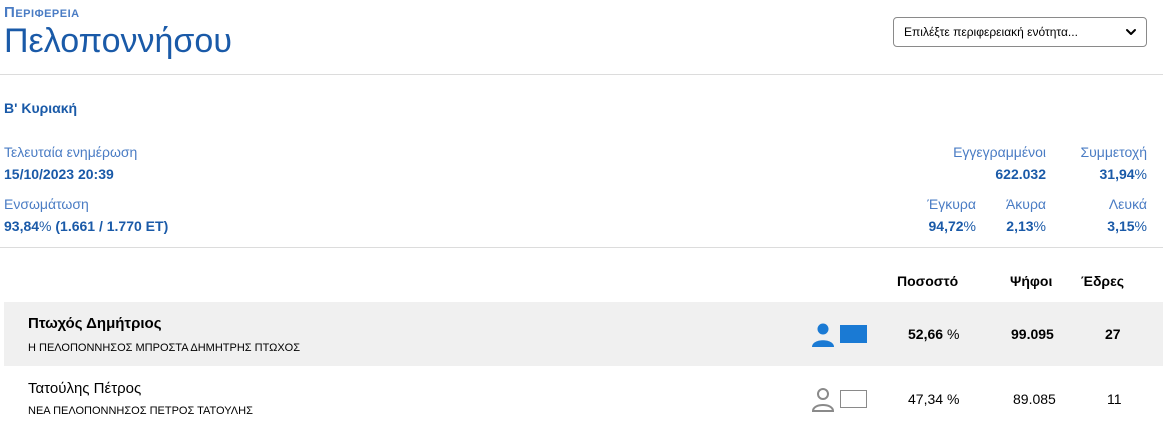 The width and height of the screenshot is (1163, 433). What do you see at coordinates (42, 12) in the screenshot?
I see `region-label: Περιφερεια` at bounding box center [42, 12].